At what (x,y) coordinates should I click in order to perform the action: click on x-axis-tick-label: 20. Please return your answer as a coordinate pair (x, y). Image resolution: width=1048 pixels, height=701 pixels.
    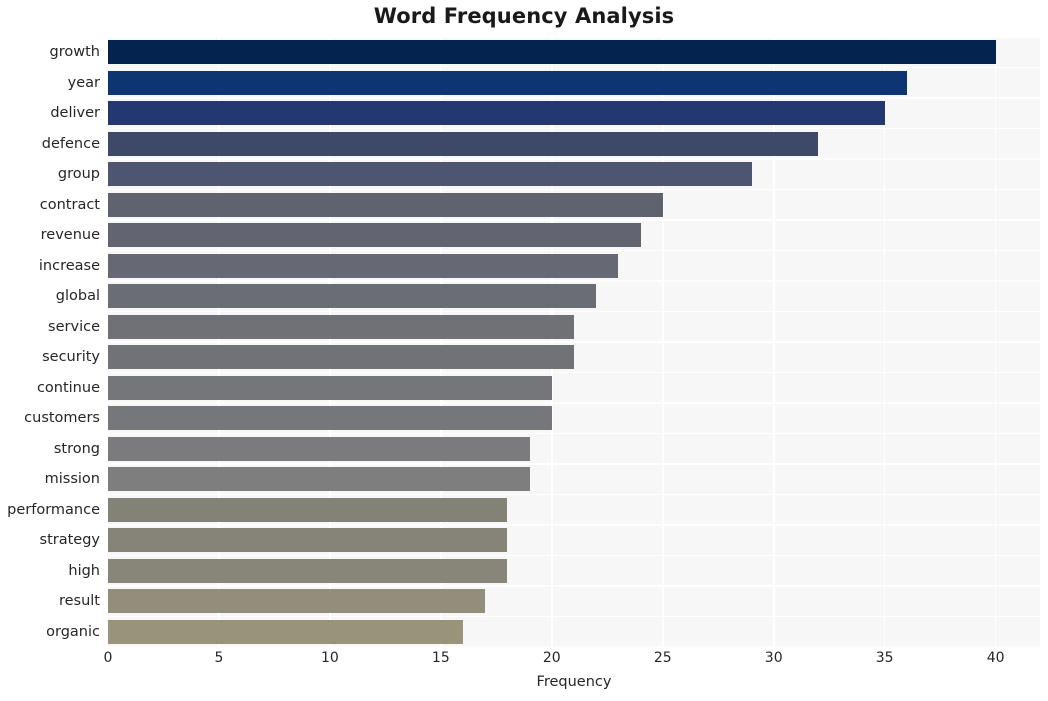
    Looking at the image, I should click on (551, 658).